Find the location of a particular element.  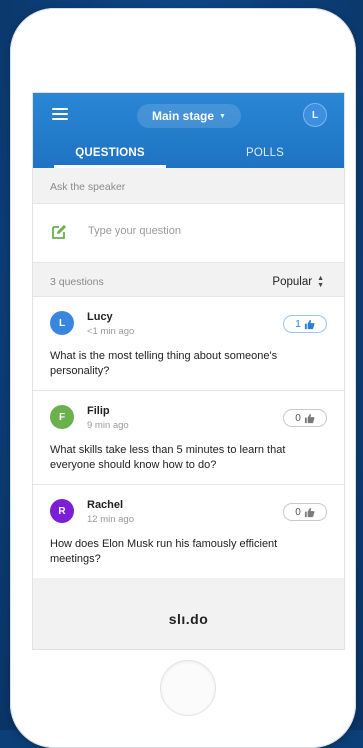

avatar: L is located at coordinates (62, 323).